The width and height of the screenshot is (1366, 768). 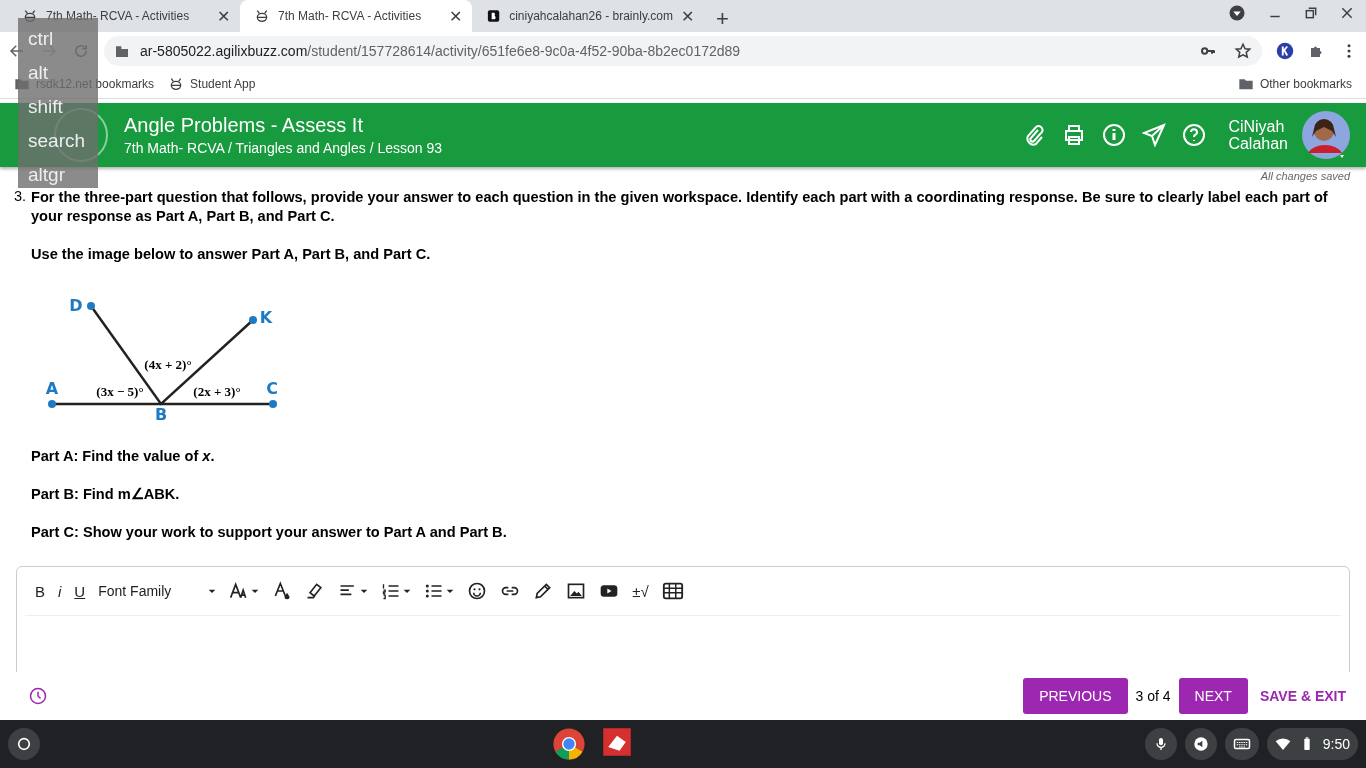 I want to click on next-button: NEXT, so click(x=1213, y=696).